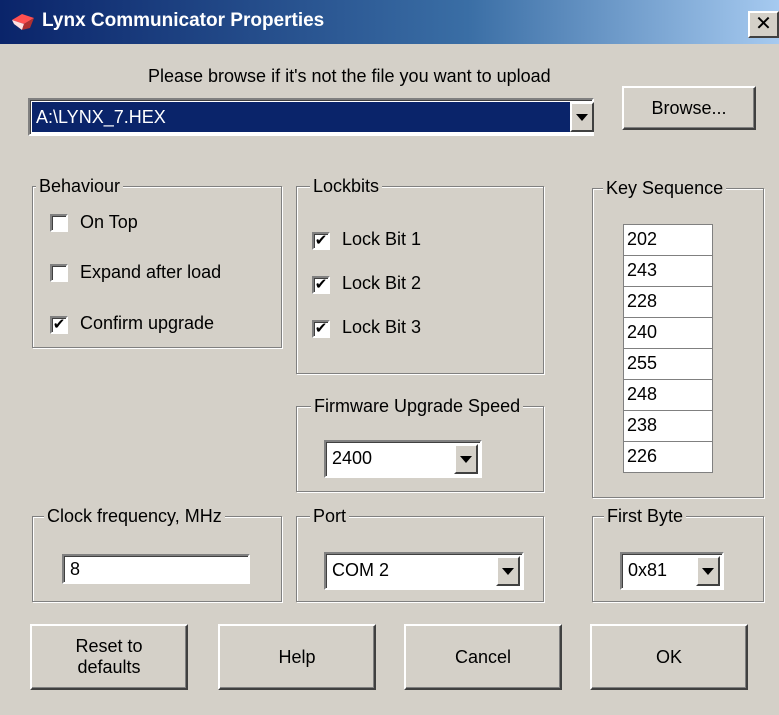 This screenshot has width=779, height=715. What do you see at coordinates (346, 186) in the screenshot?
I see `lockbits-legend: Lockbits` at bounding box center [346, 186].